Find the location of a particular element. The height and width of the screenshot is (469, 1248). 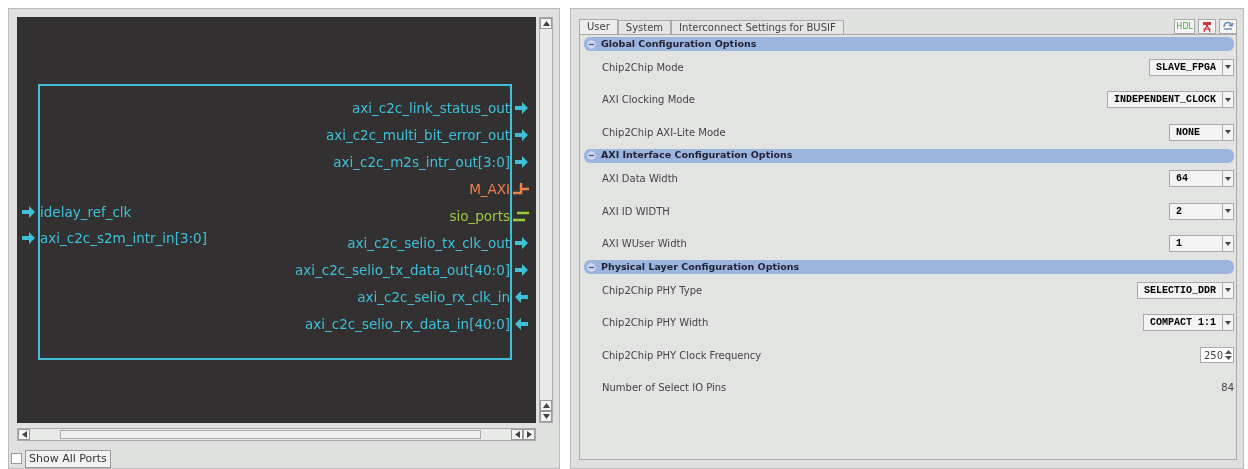

spin-field: 250 is located at coordinates (1216, 355).